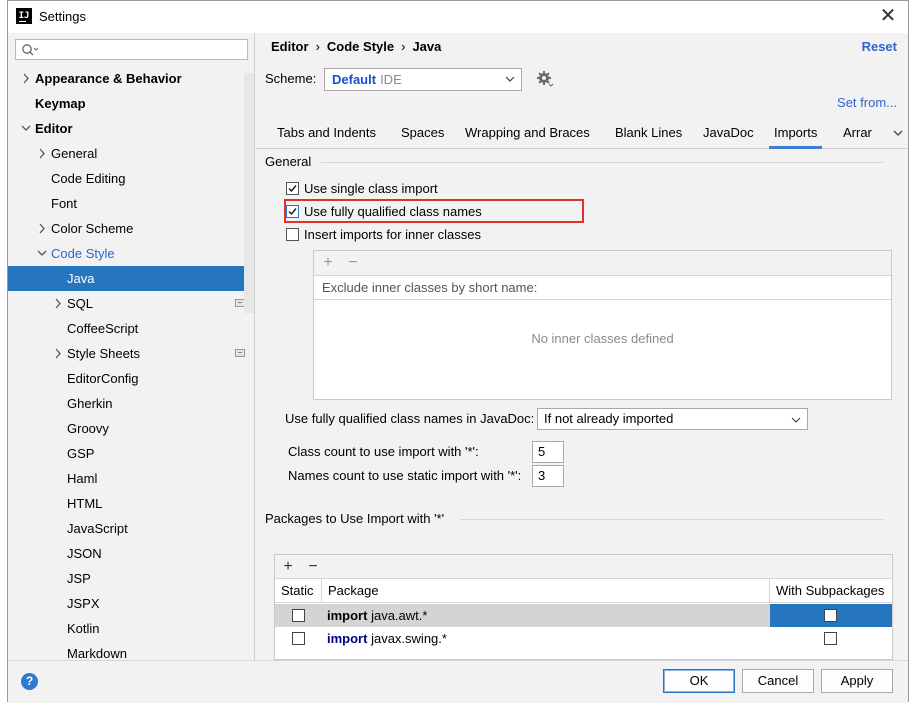  I want to click on breadcrumb-editor: Editor, so click(290, 46).